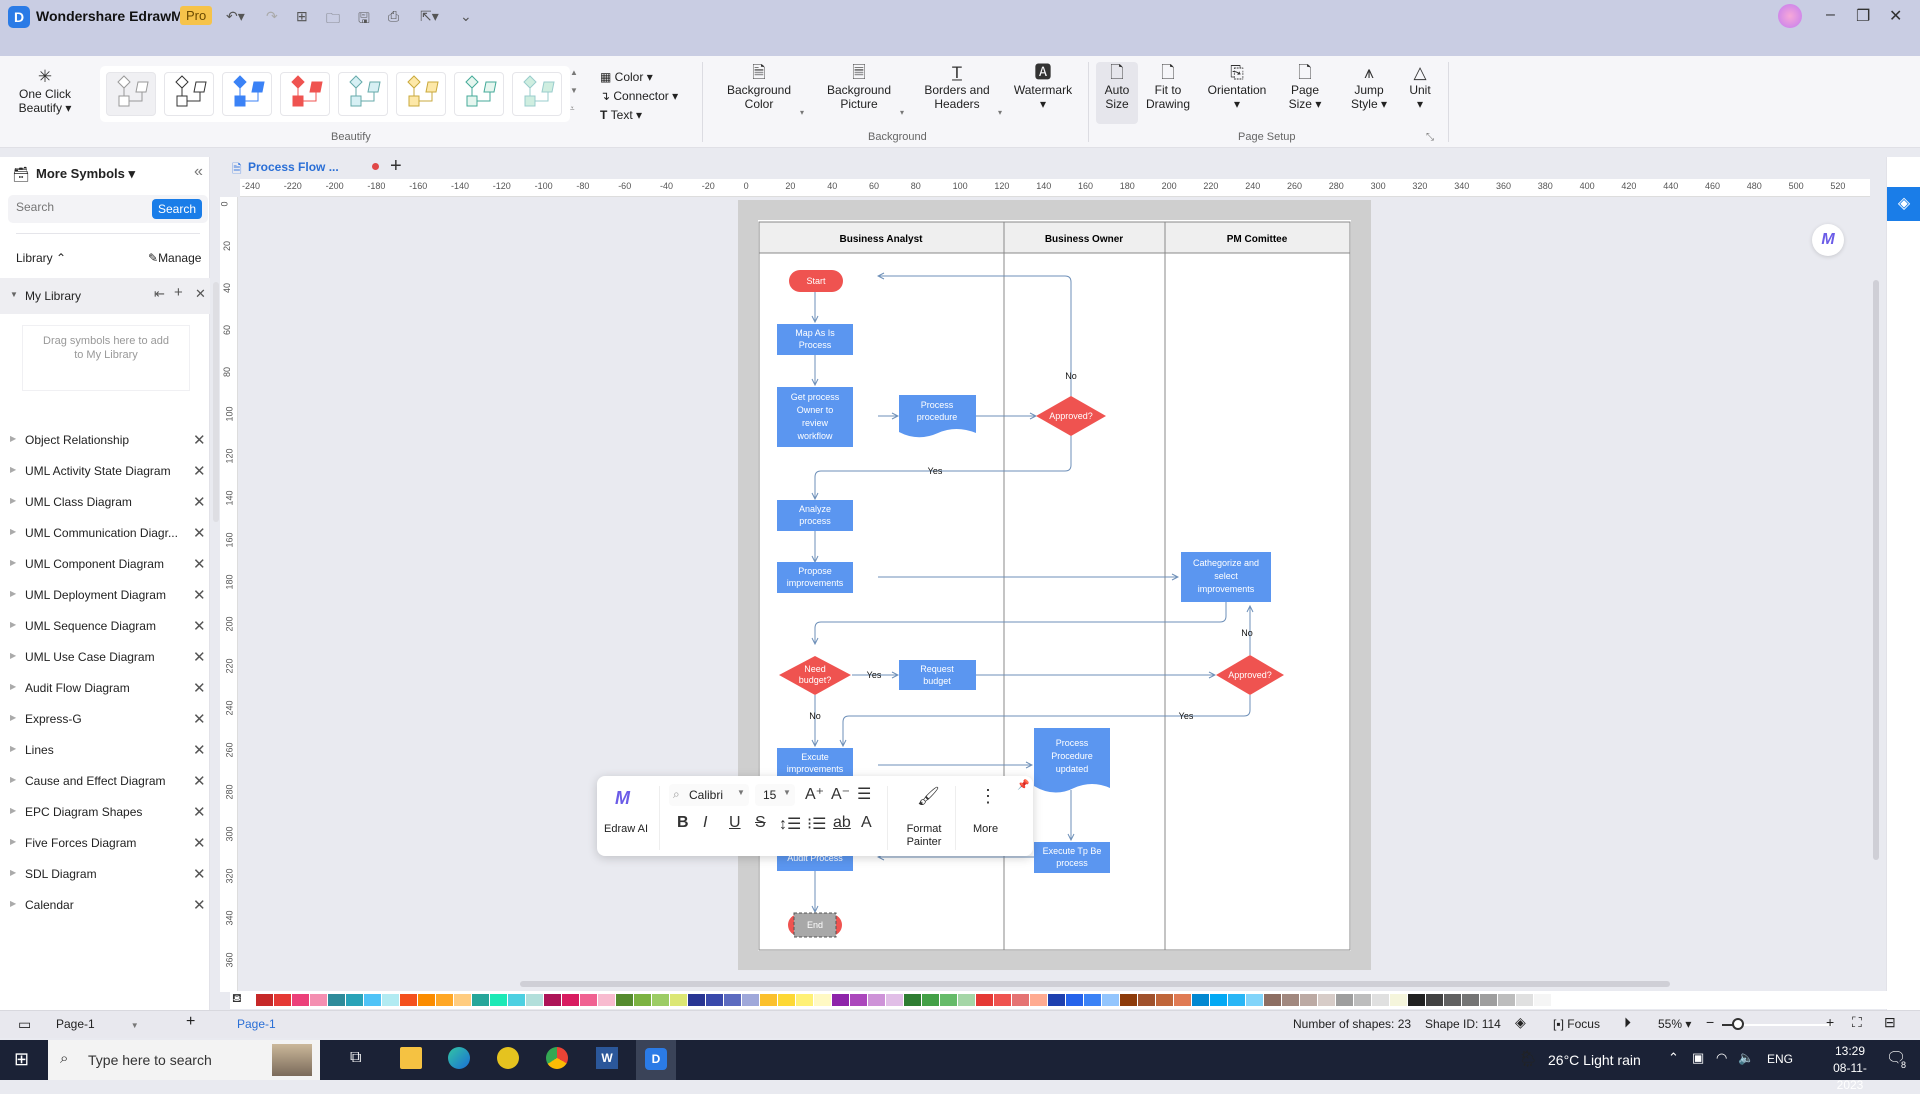  What do you see at coordinates (364, 20) in the screenshot?
I see `save-icon: 🖫` at bounding box center [364, 20].